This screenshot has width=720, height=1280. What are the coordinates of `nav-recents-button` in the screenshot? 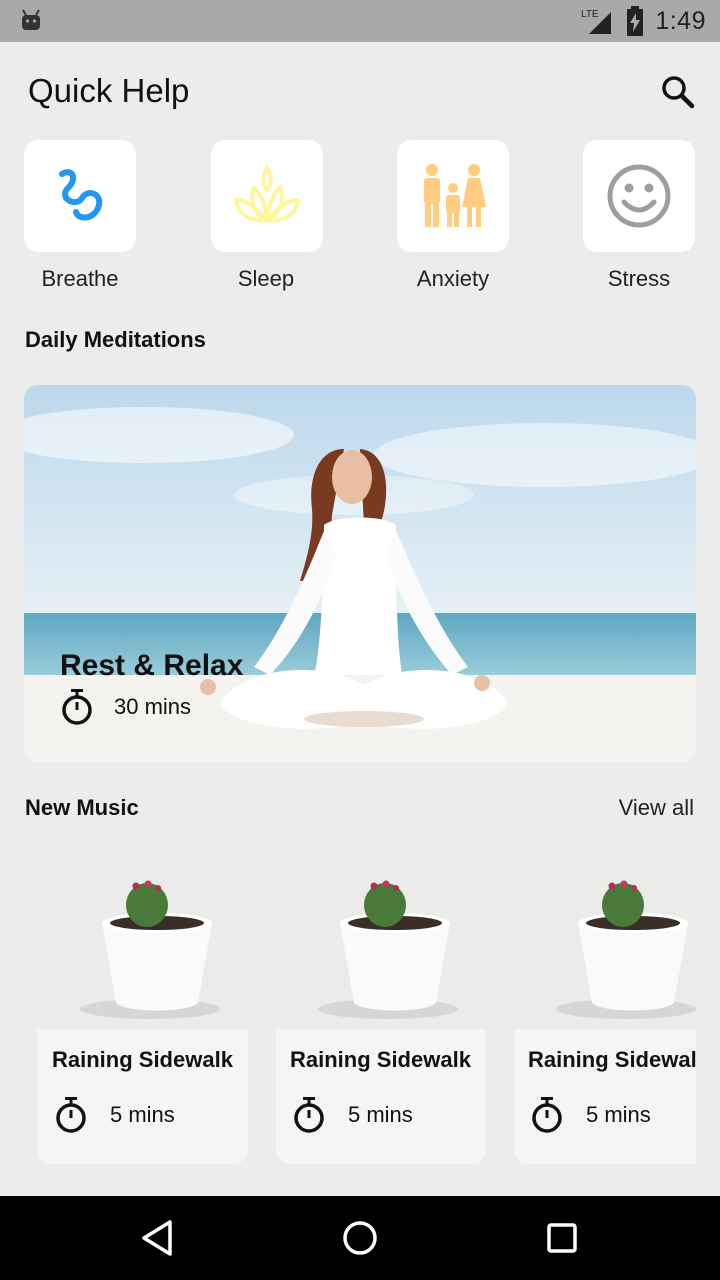 It's located at (562, 1238).